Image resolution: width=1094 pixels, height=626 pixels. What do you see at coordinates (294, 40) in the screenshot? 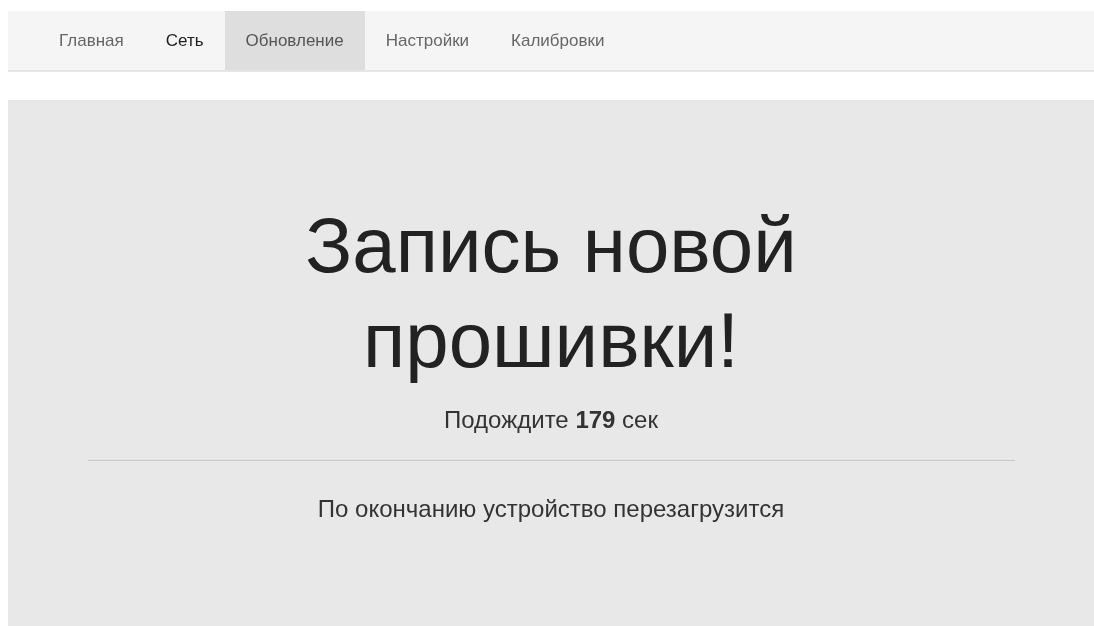
I see `nav-tab: Обновление` at bounding box center [294, 40].